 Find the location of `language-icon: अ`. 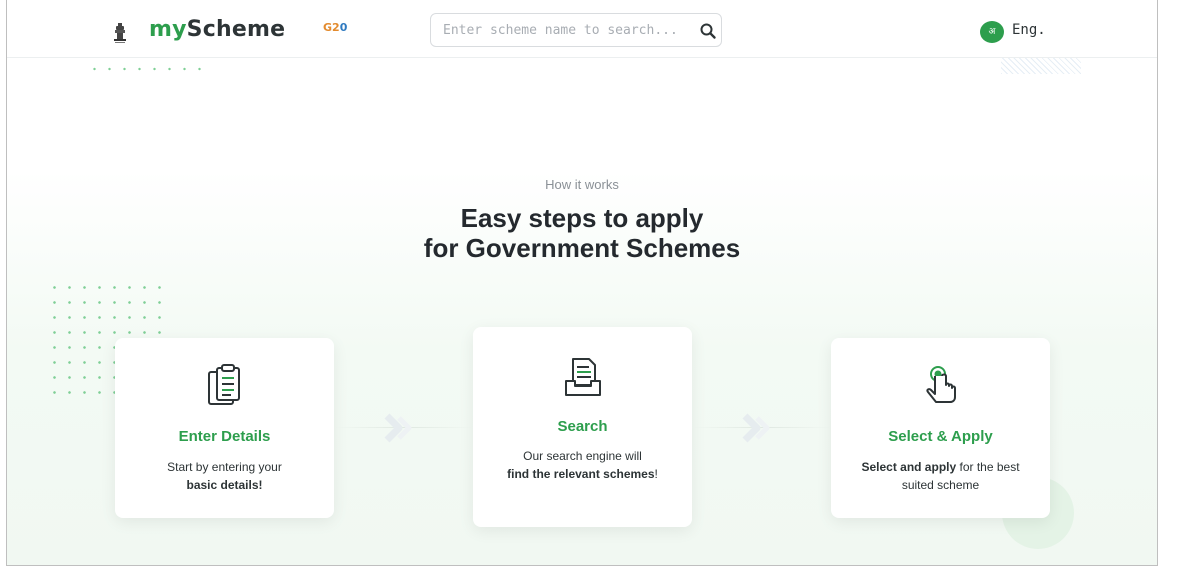

language-icon: अ is located at coordinates (992, 32).